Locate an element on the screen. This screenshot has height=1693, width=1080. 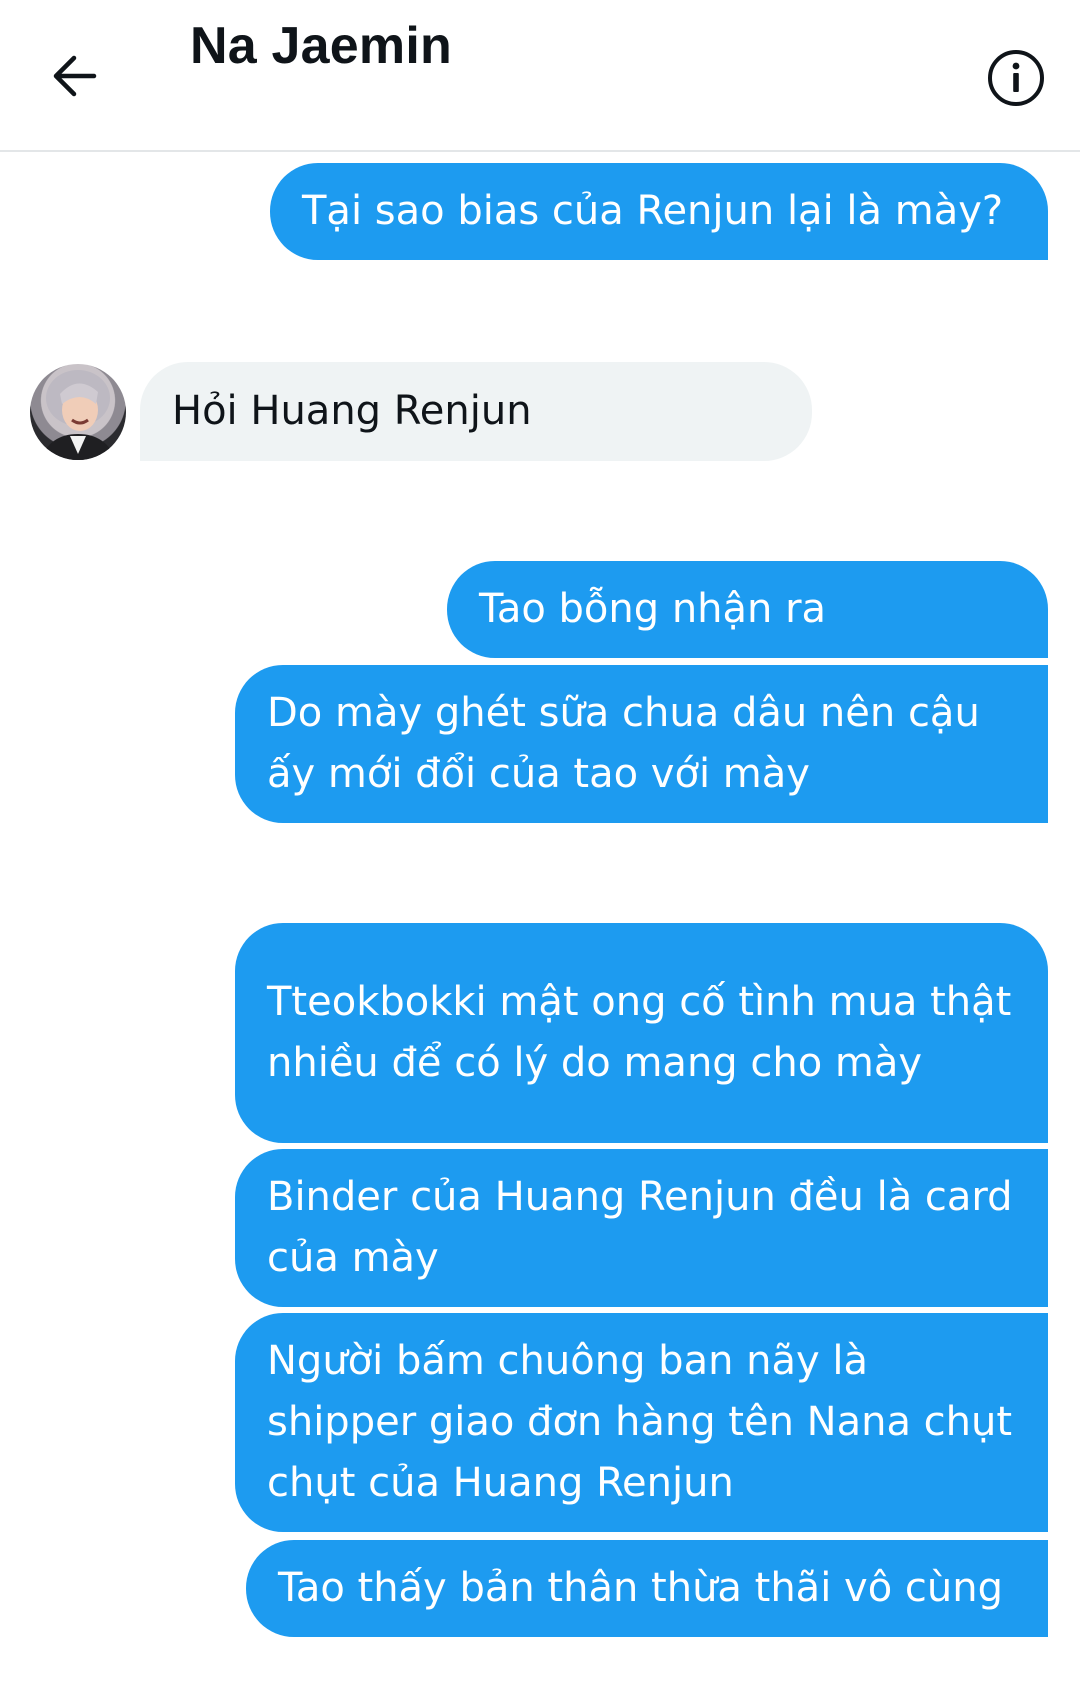
avatar is located at coordinates (78, 412).